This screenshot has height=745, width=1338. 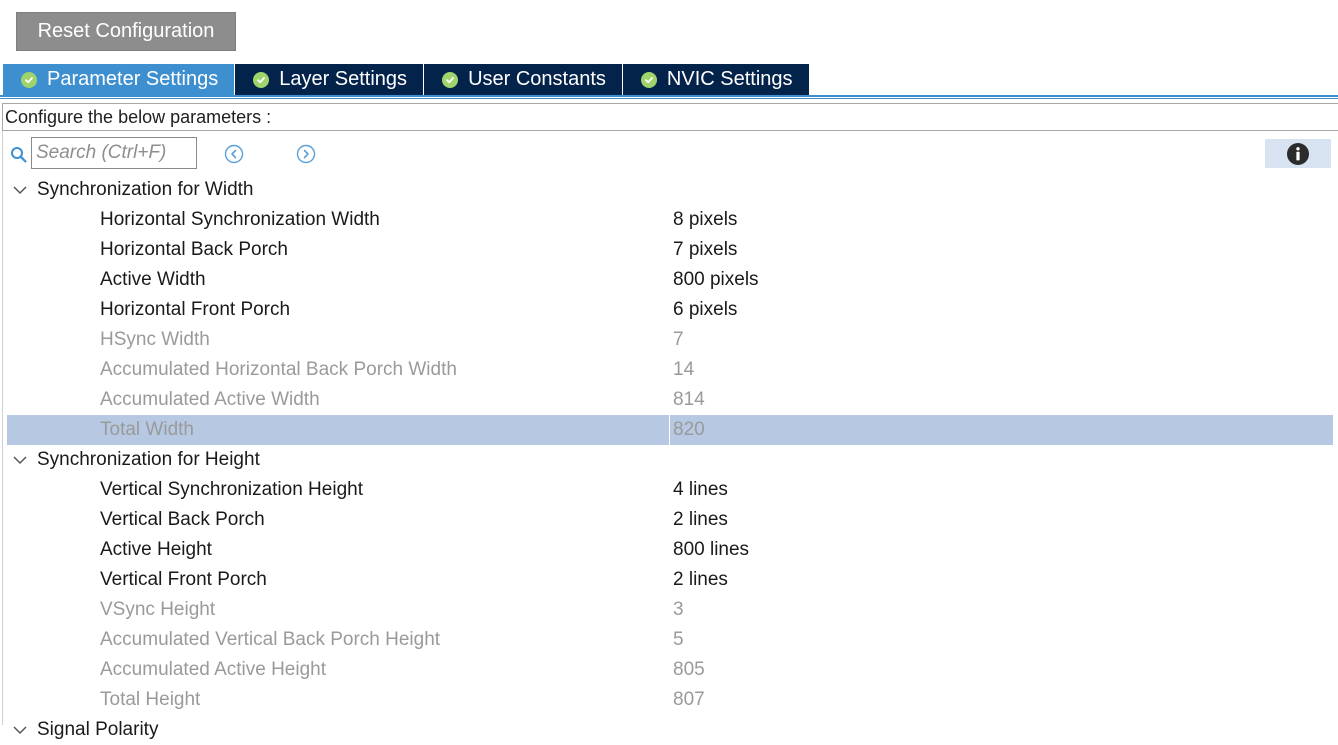 What do you see at coordinates (19, 155) in the screenshot?
I see `search-icon` at bounding box center [19, 155].